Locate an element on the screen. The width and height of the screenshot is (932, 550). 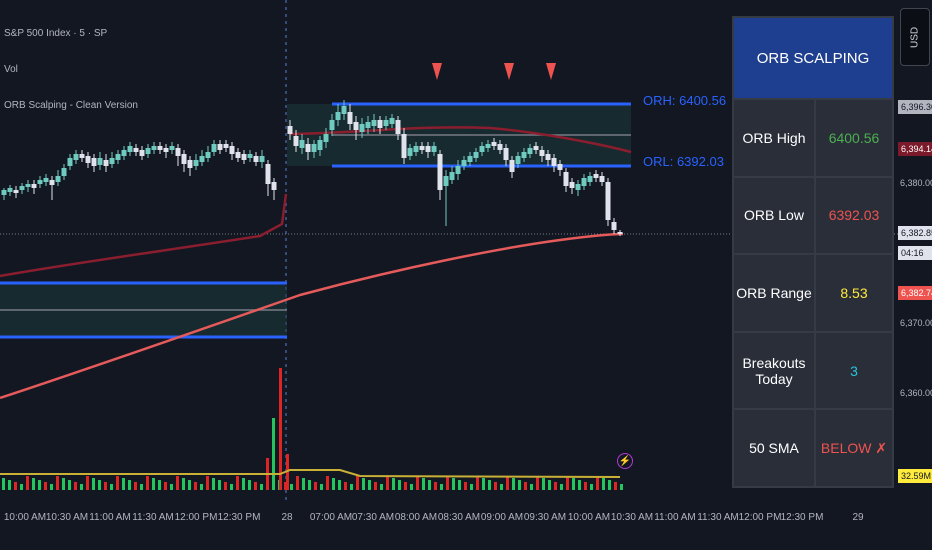
time-label: 08:30 AM is located at coordinates (459, 517).